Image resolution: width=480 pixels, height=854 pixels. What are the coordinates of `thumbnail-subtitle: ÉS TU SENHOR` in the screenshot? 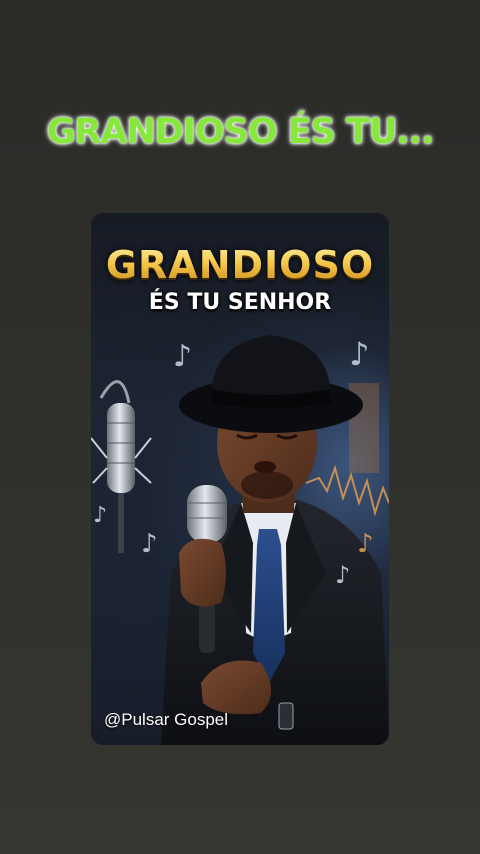 It's located at (240, 302).